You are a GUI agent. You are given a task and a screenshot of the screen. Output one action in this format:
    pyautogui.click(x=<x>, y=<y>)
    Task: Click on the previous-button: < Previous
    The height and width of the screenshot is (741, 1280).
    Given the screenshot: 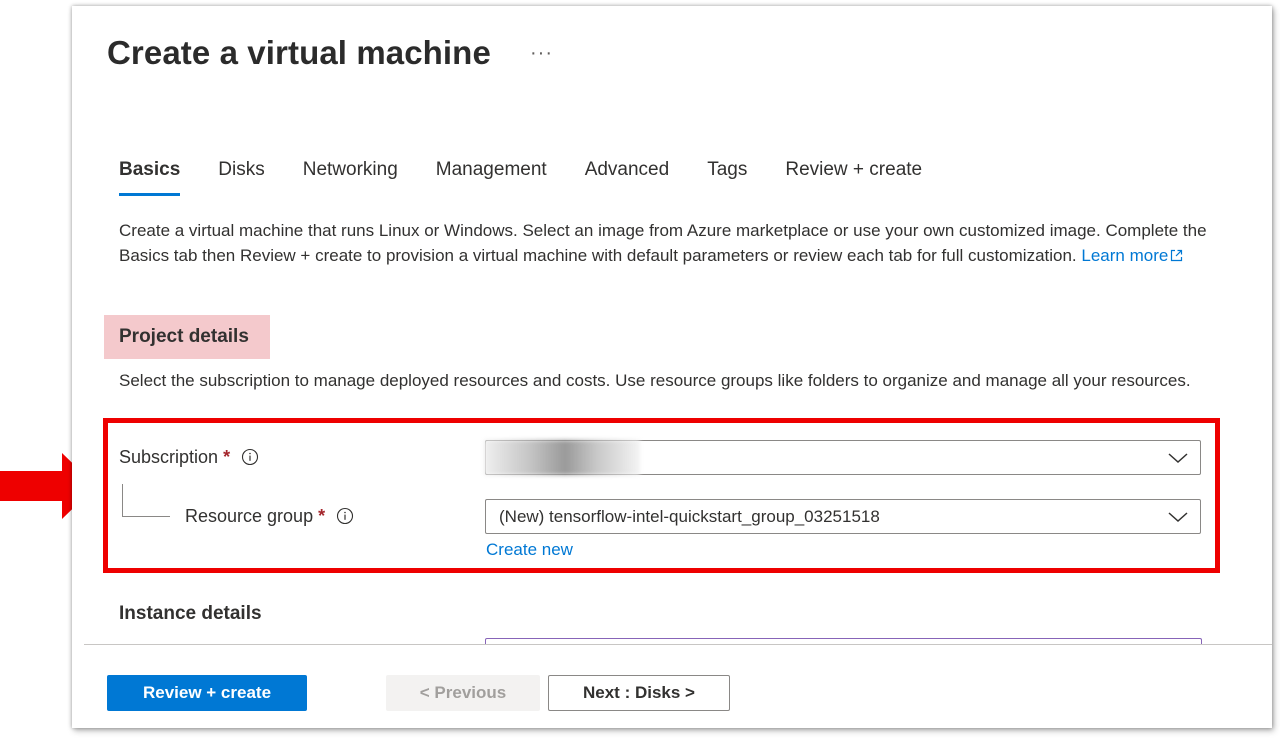 What is the action you would take?
    pyautogui.click(x=463, y=693)
    